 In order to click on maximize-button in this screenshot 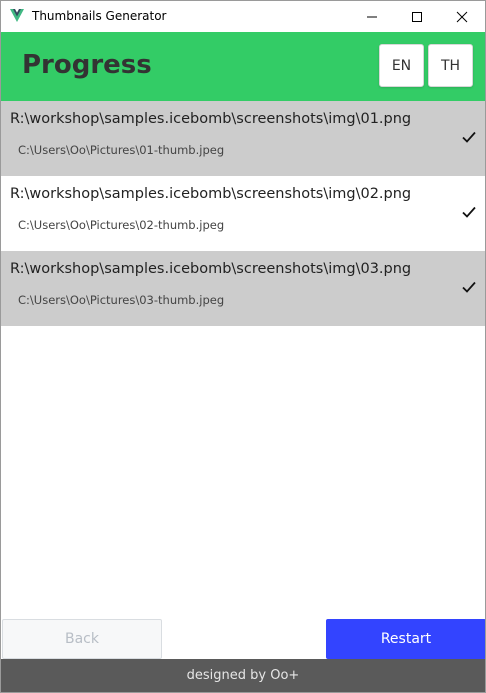, I will do `click(417, 16)`.